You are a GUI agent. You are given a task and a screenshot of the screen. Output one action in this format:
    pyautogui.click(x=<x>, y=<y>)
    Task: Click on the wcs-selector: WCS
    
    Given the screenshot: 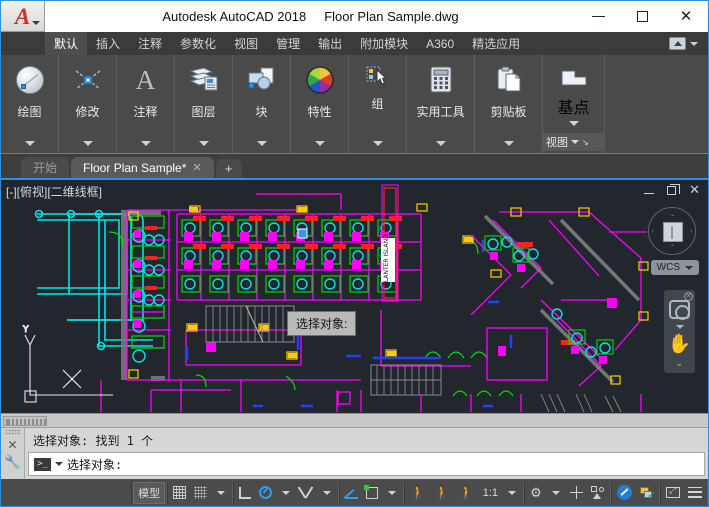 What is the action you would take?
    pyautogui.click(x=674, y=267)
    